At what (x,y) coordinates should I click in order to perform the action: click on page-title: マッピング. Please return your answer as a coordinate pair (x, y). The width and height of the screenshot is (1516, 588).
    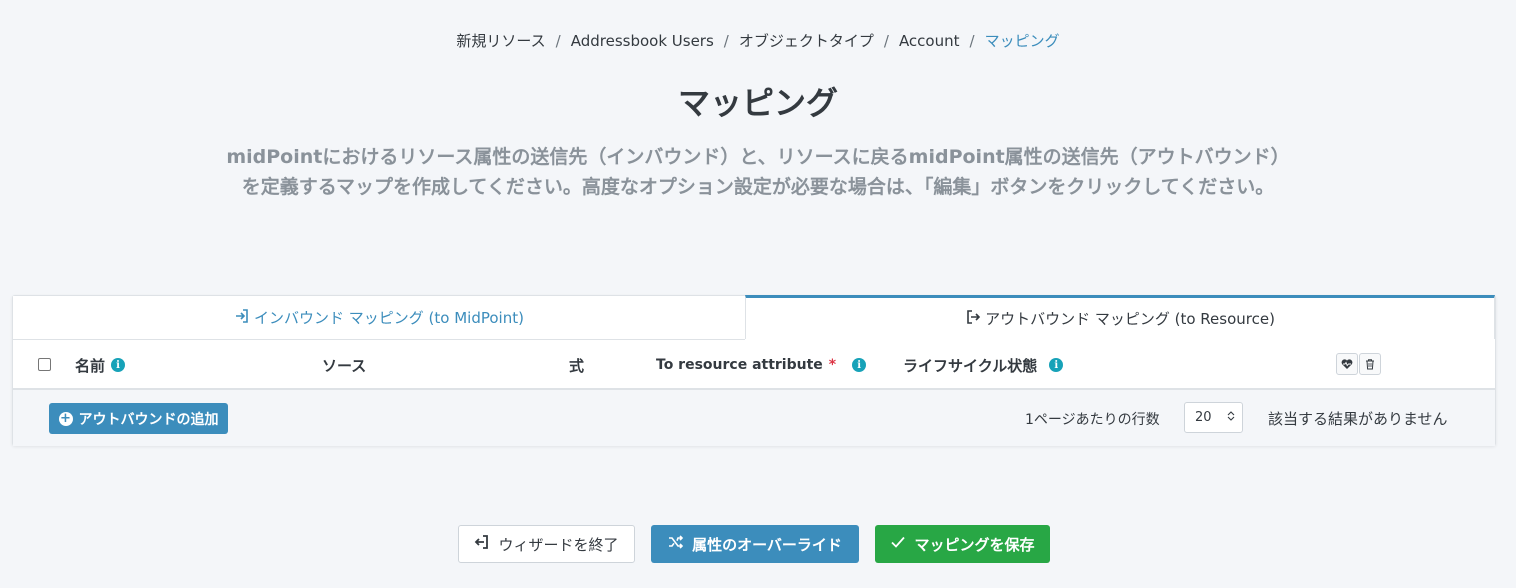
    Looking at the image, I should click on (757, 103).